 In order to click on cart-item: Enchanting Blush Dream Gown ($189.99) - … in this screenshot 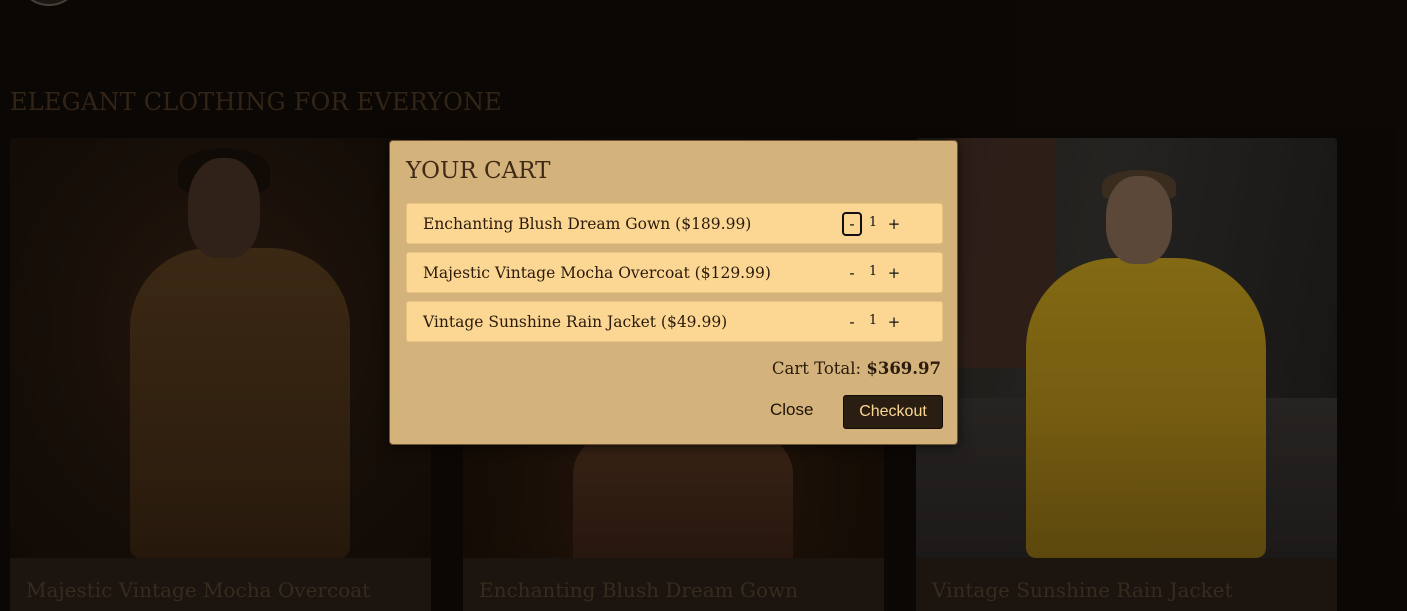, I will do `click(674, 223)`.